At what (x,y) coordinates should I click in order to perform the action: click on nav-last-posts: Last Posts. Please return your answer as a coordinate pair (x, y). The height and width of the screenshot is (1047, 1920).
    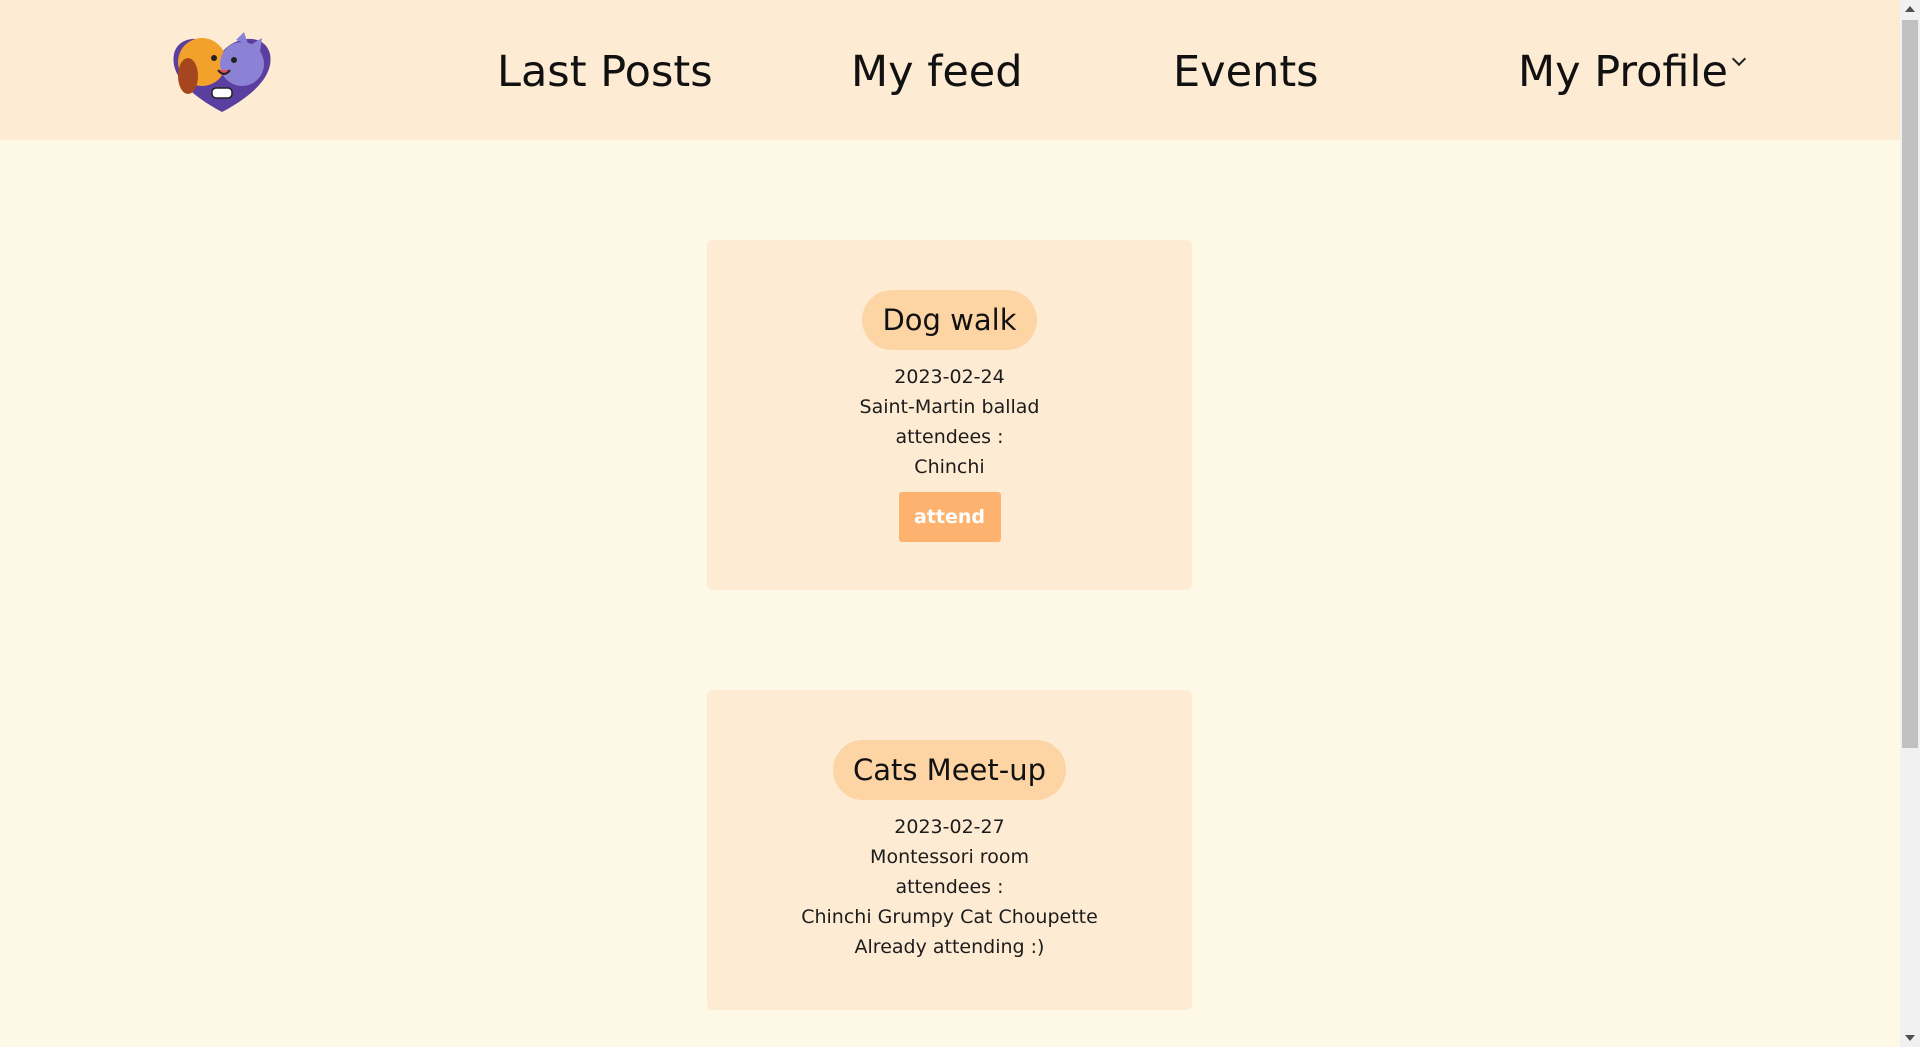
    Looking at the image, I should click on (605, 72).